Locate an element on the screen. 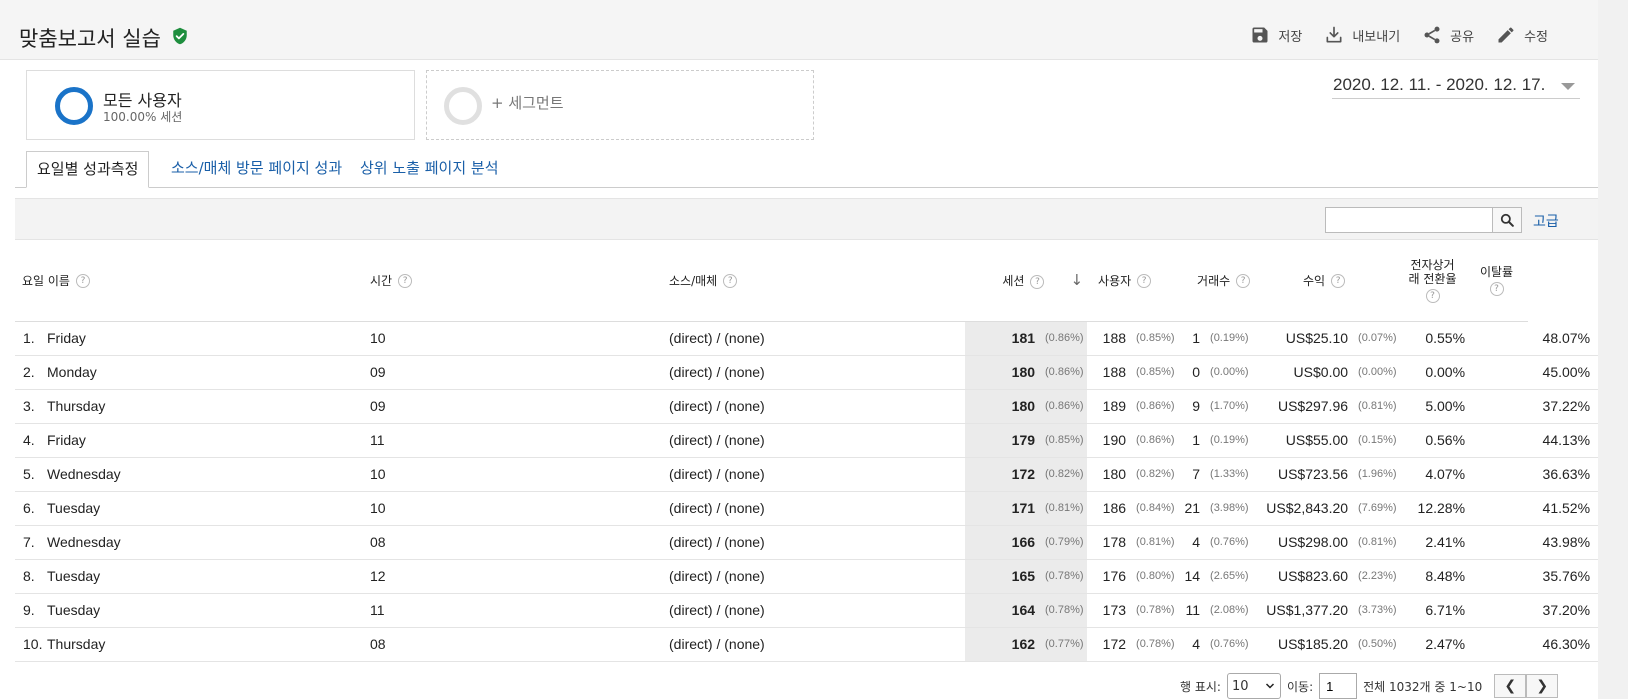 The width and height of the screenshot is (1628, 699). download-icon is located at coordinates (1334, 34).